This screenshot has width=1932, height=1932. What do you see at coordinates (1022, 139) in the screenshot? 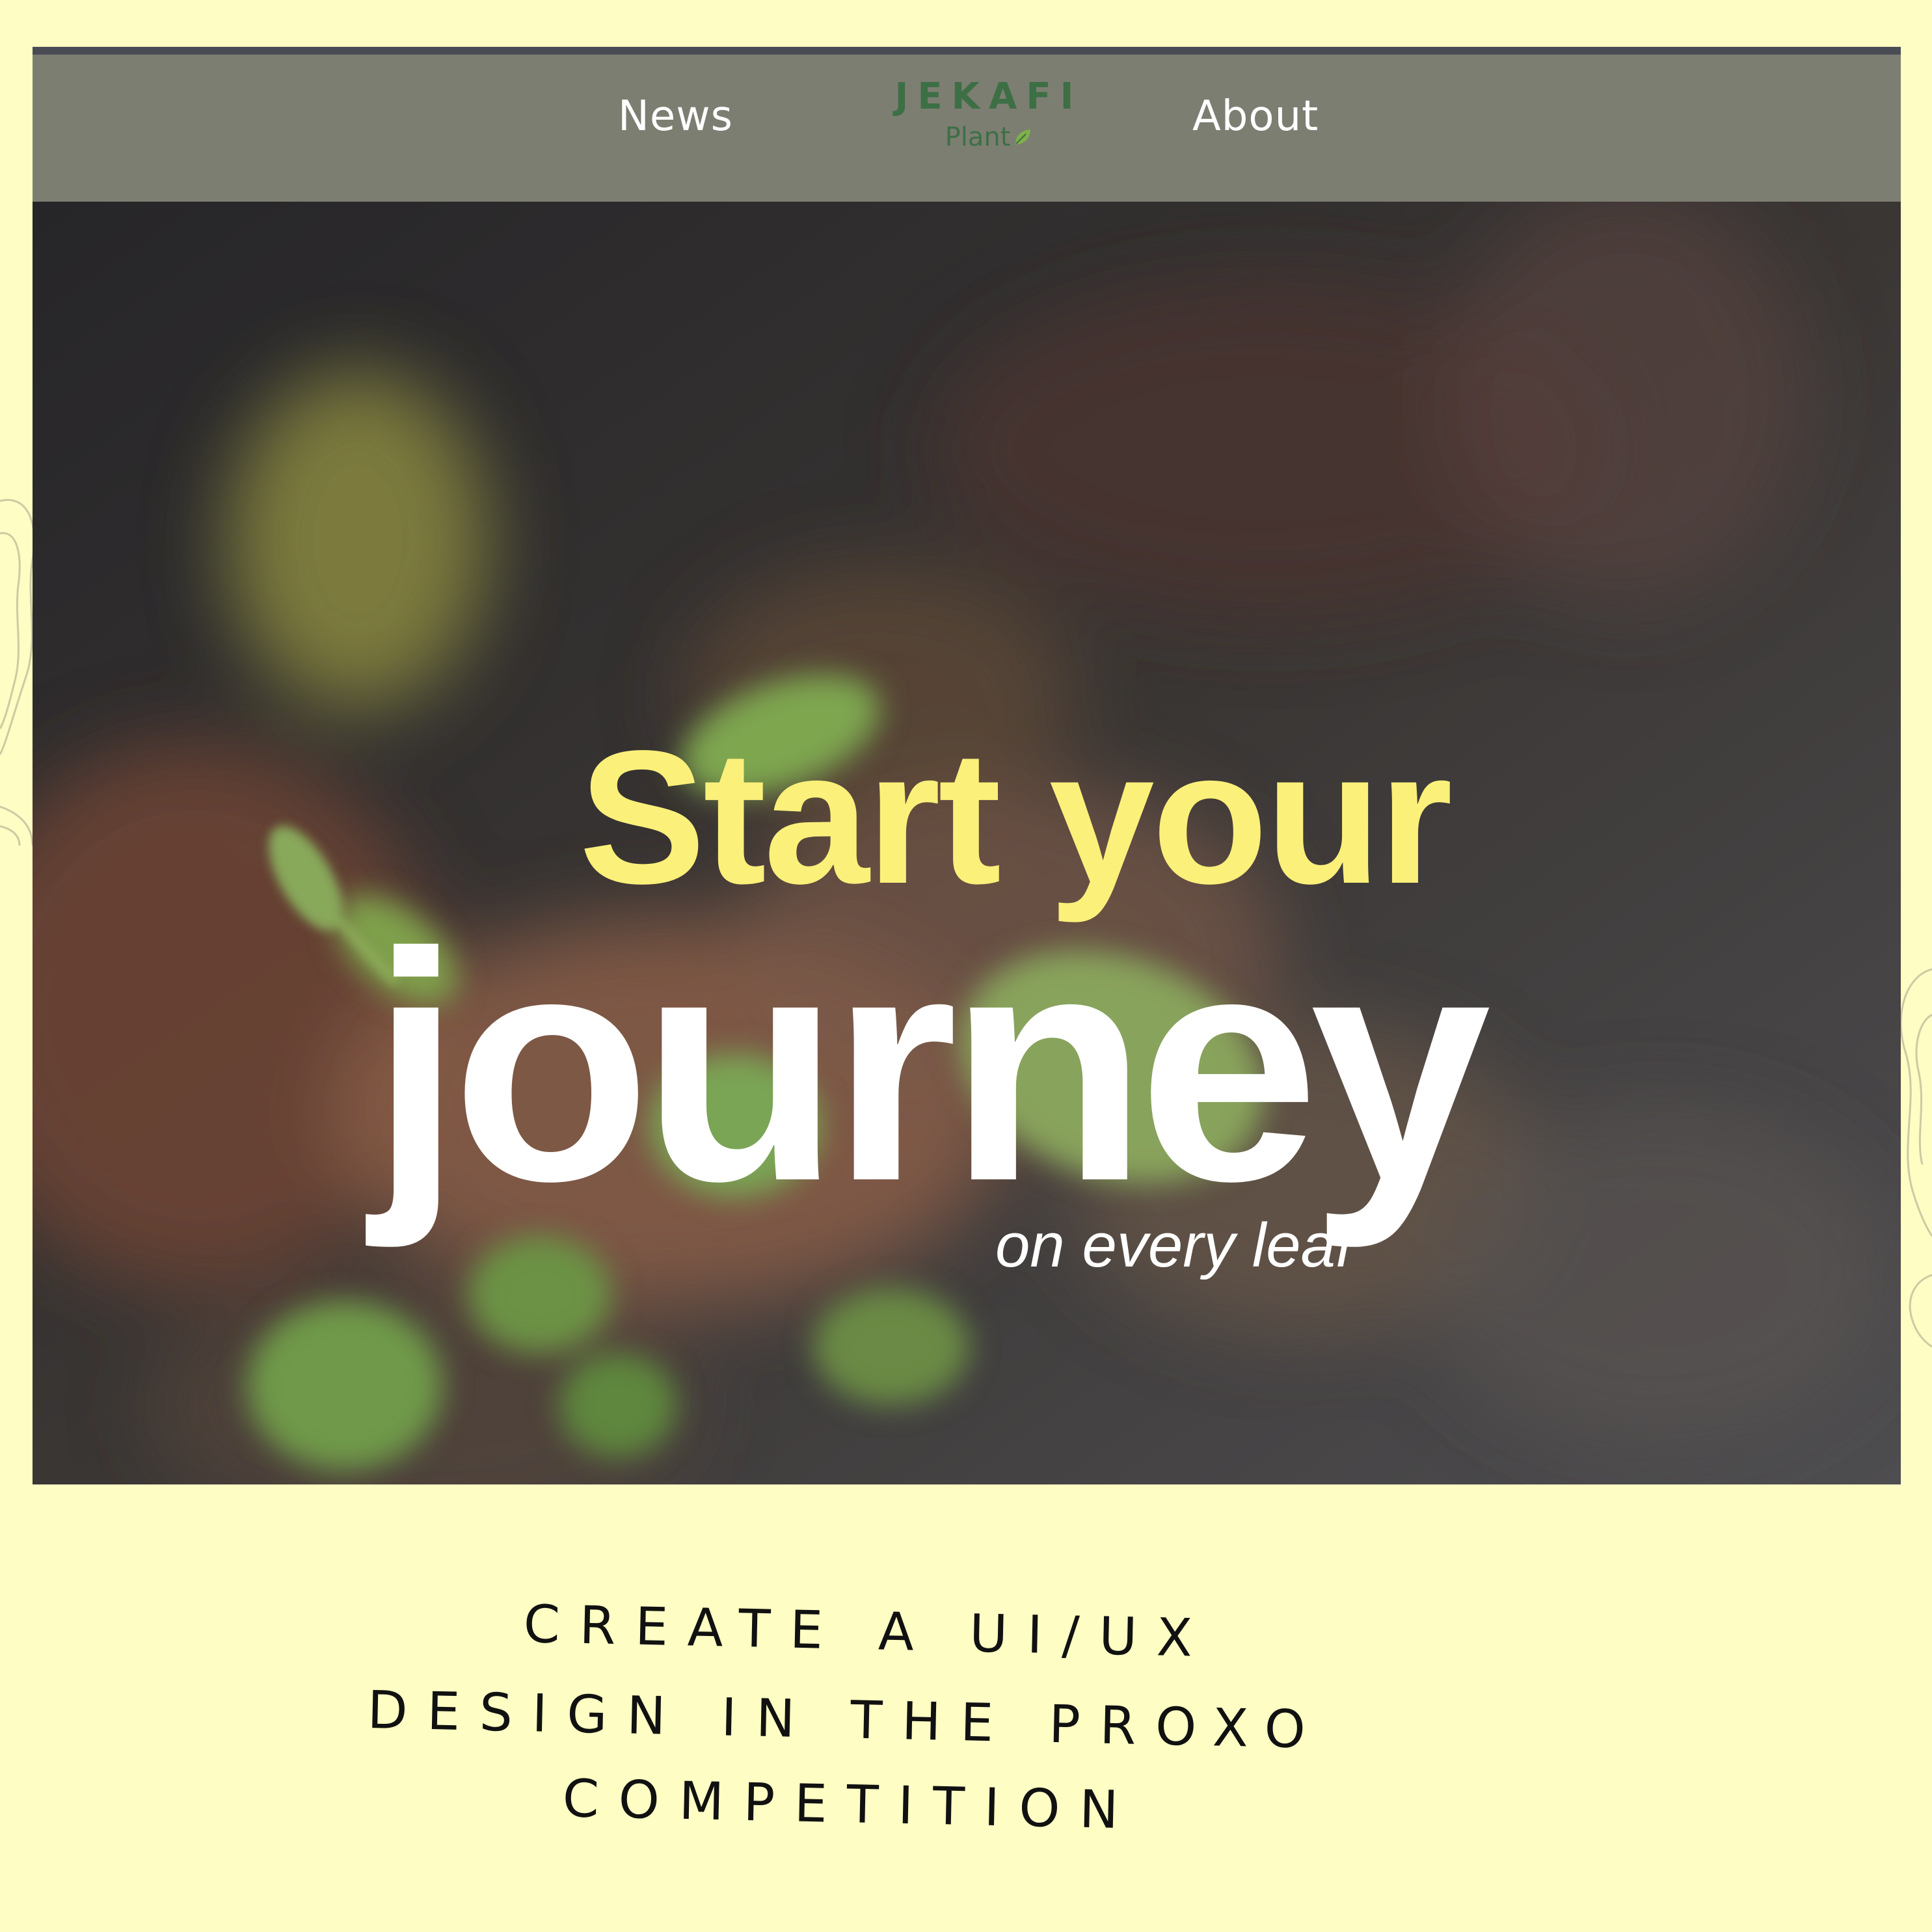
I see `leaf-icon` at bounding box center [1022, 139].